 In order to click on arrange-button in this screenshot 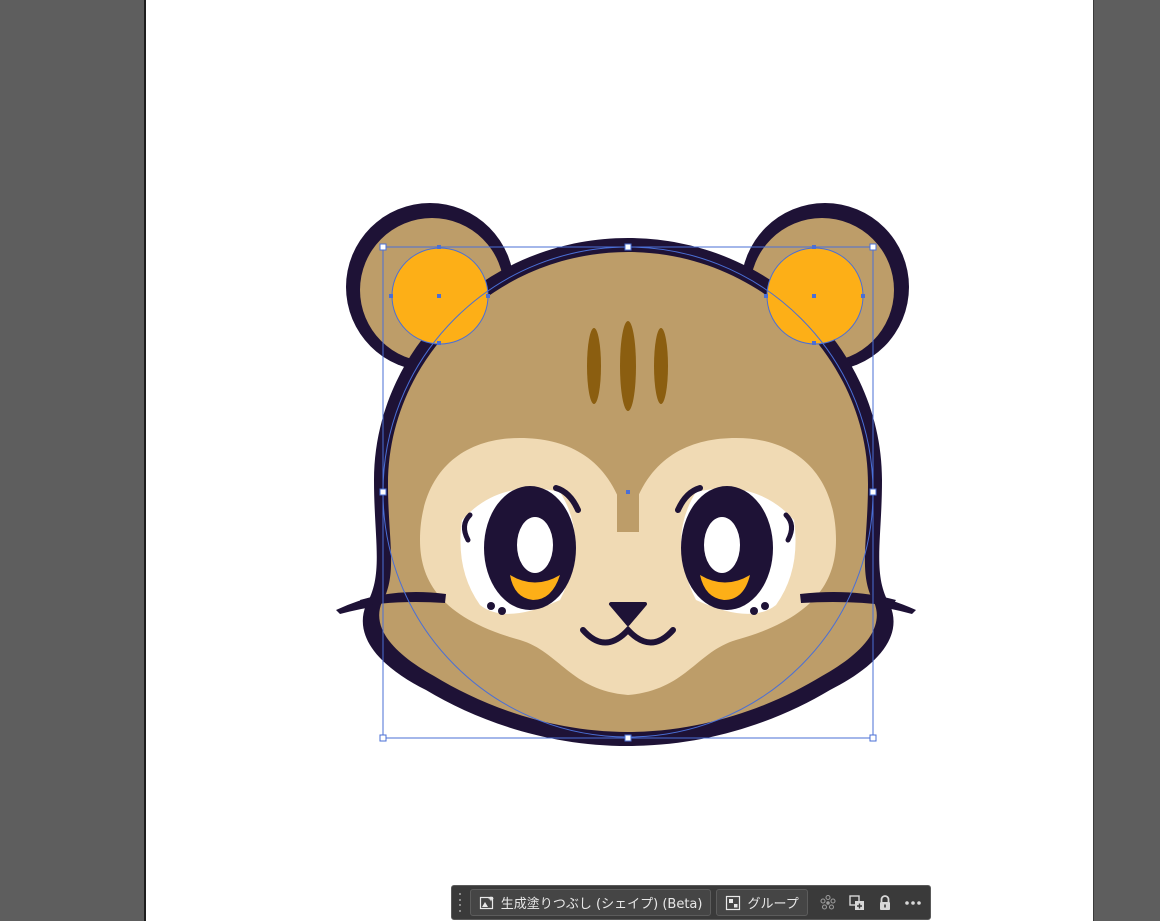, I will do `click(856, 902)`.